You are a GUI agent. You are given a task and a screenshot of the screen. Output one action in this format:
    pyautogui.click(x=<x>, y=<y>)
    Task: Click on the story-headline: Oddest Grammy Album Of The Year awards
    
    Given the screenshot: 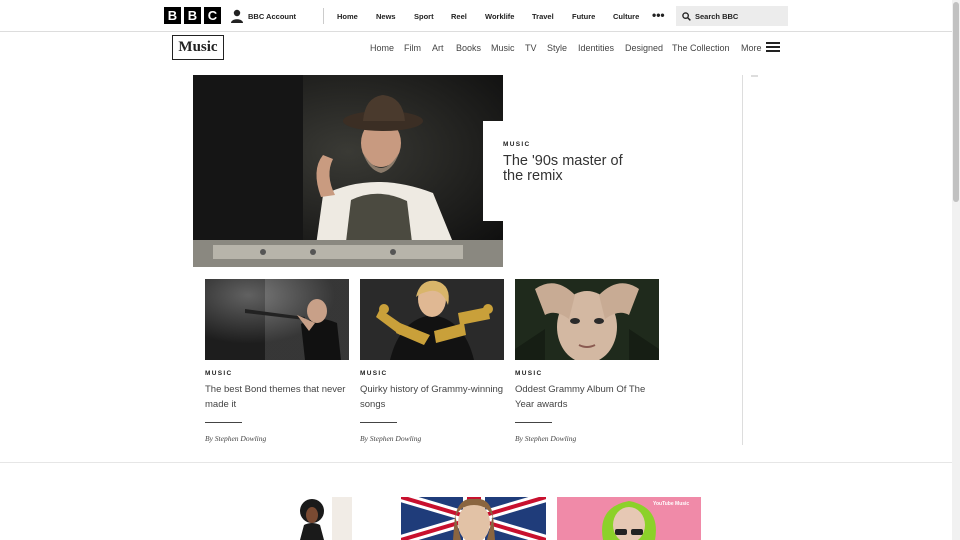 What is the action you would take?
    pyautogui.click(x=587, y=398)
    